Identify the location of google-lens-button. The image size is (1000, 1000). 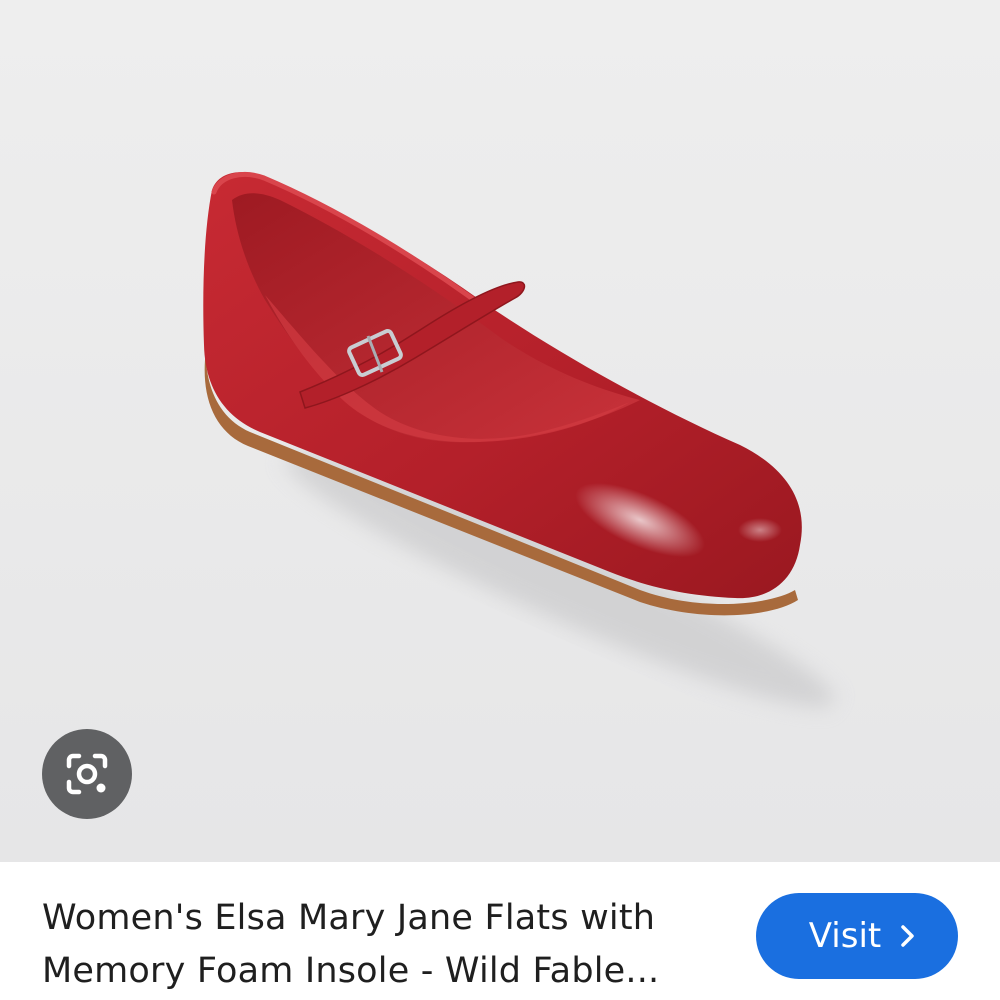
(87, 774).